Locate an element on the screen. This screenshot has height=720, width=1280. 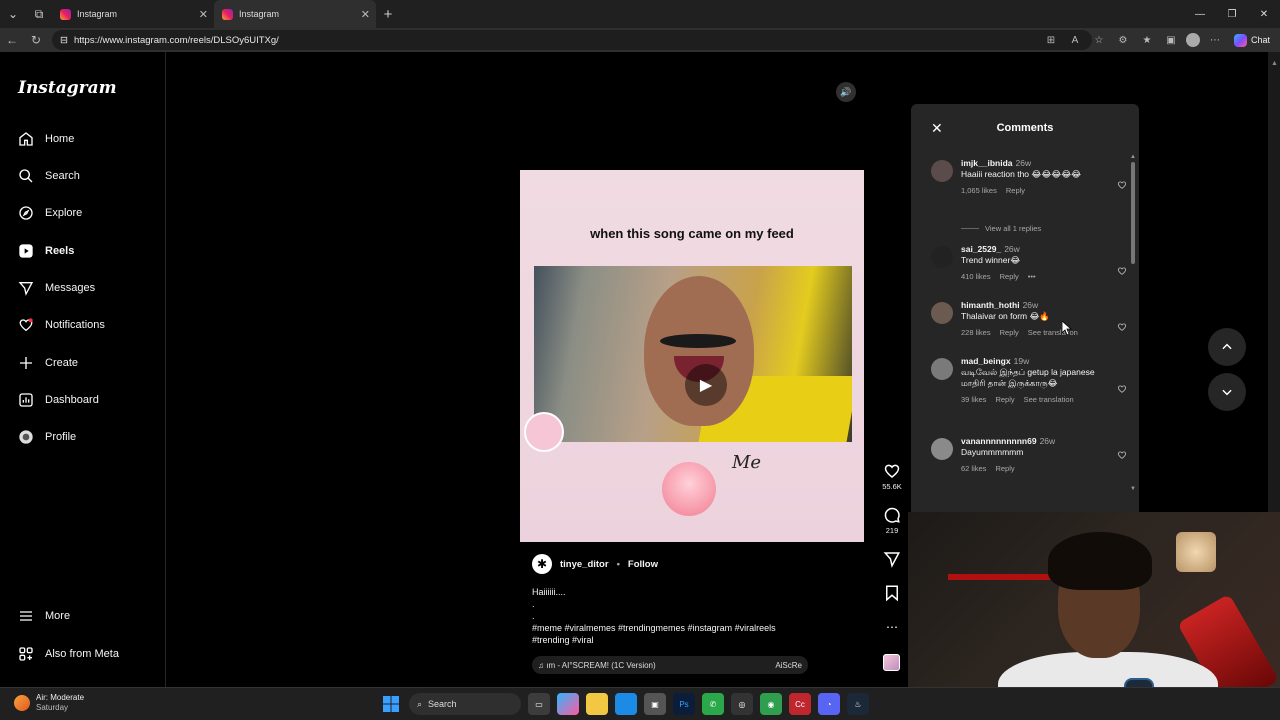
sidebar-item-also-from-meta: Also from Meta is located at coordinates (68, 654).